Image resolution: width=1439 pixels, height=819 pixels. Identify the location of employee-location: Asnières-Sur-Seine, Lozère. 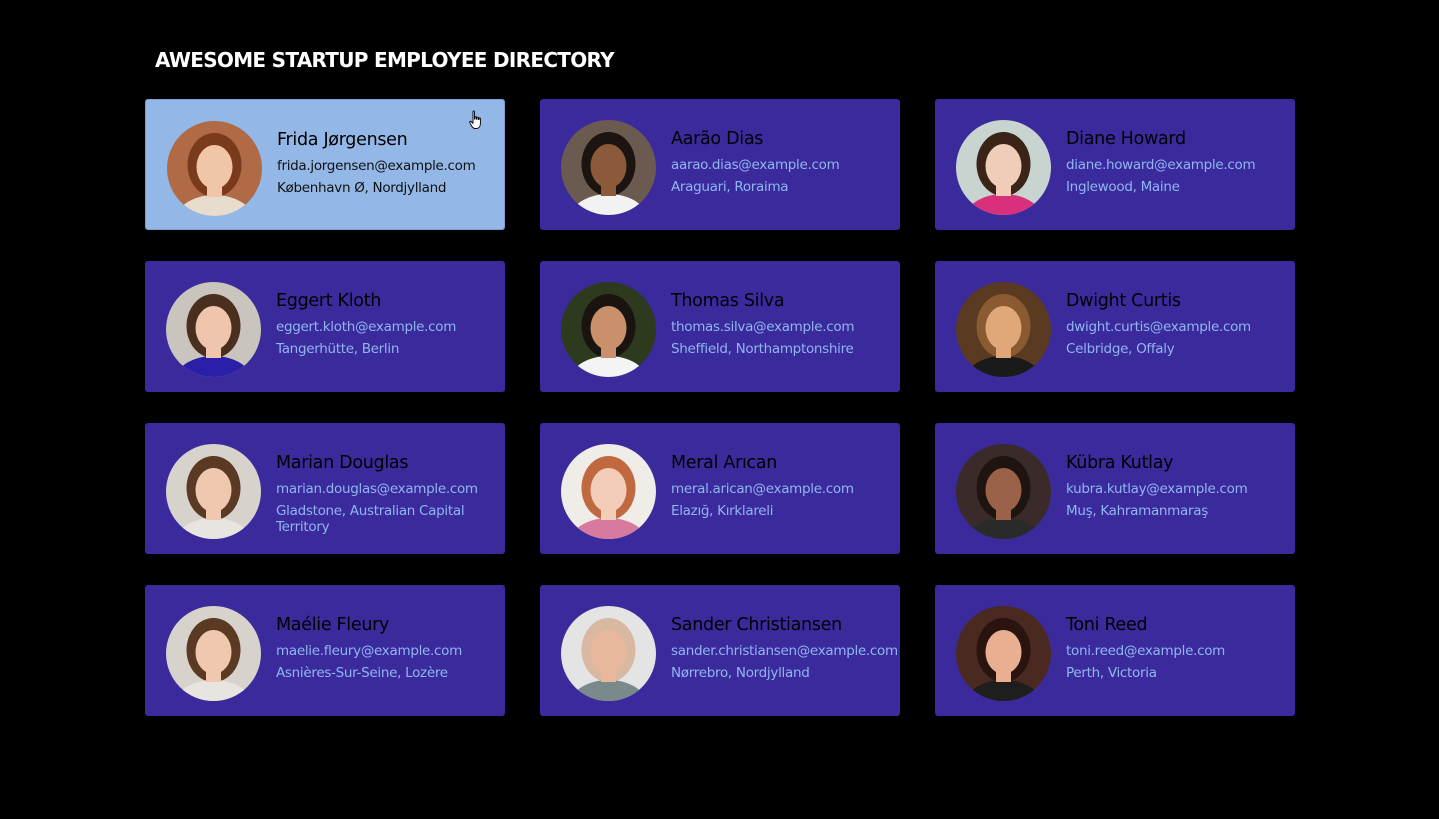
(362, 673).